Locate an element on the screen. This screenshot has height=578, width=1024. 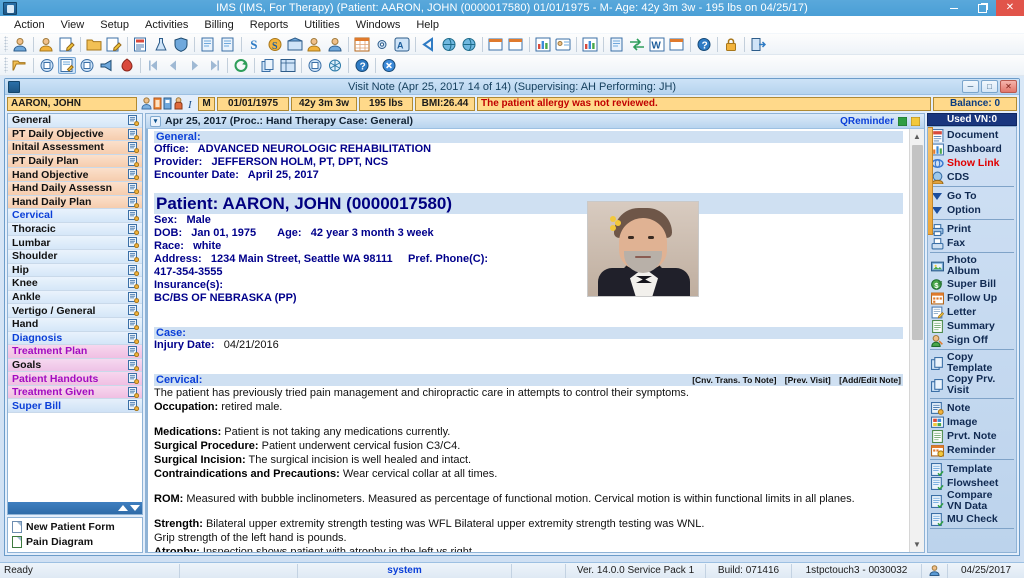
action-item-follow-up: Follow Up is located at coordinates (972, 298).